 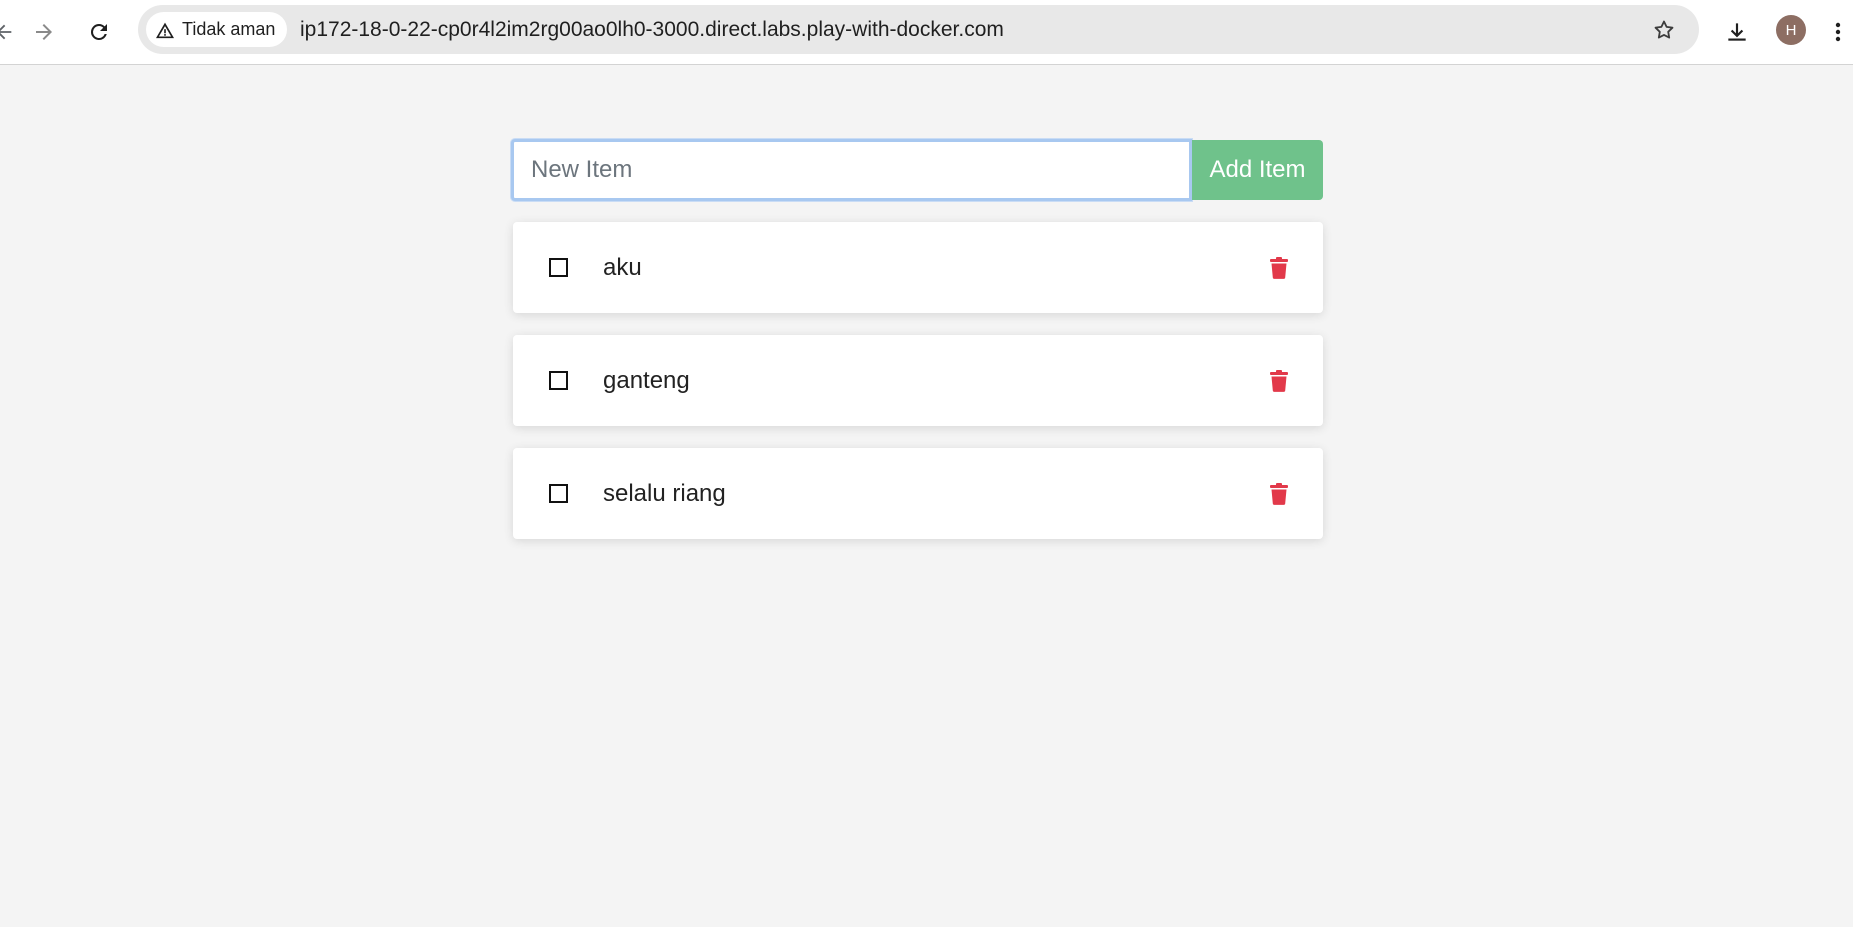 I want to click on more-vertical-icon, so click(x=1838, y=32).